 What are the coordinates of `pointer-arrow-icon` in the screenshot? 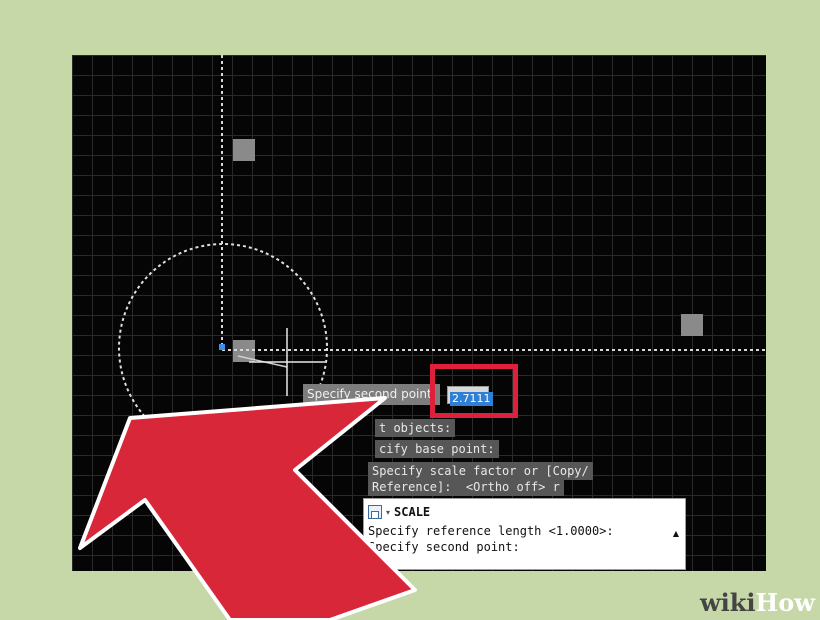 It's located at (247, 508).